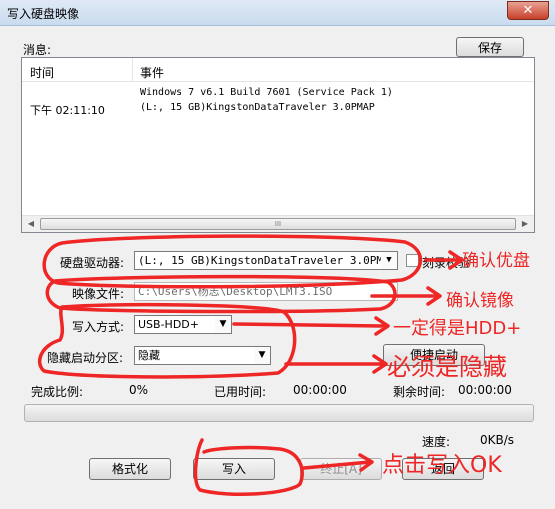 The image size is (555, 509). What do you see at coordinates (279, 413) in the screenshot?
I see `progress-bar` at bounding box center [279, 413].